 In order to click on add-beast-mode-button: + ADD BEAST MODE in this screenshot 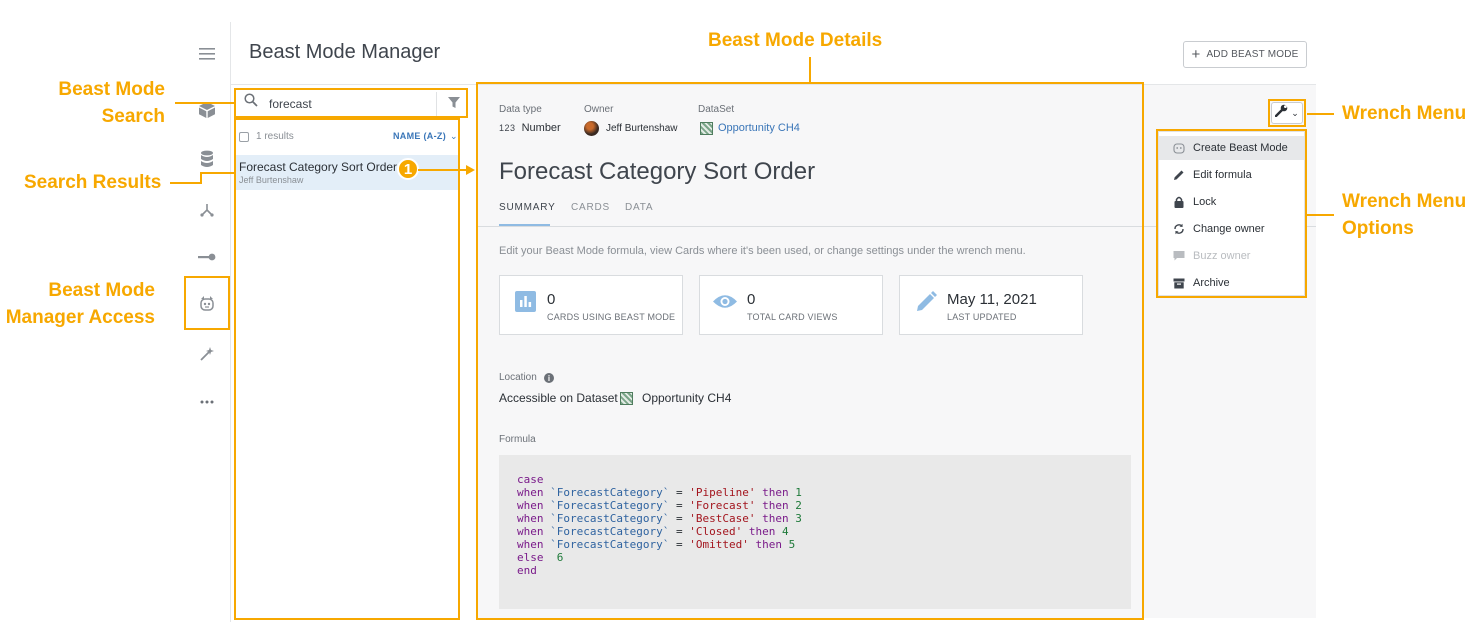, I will do `click(1245, 54)`.